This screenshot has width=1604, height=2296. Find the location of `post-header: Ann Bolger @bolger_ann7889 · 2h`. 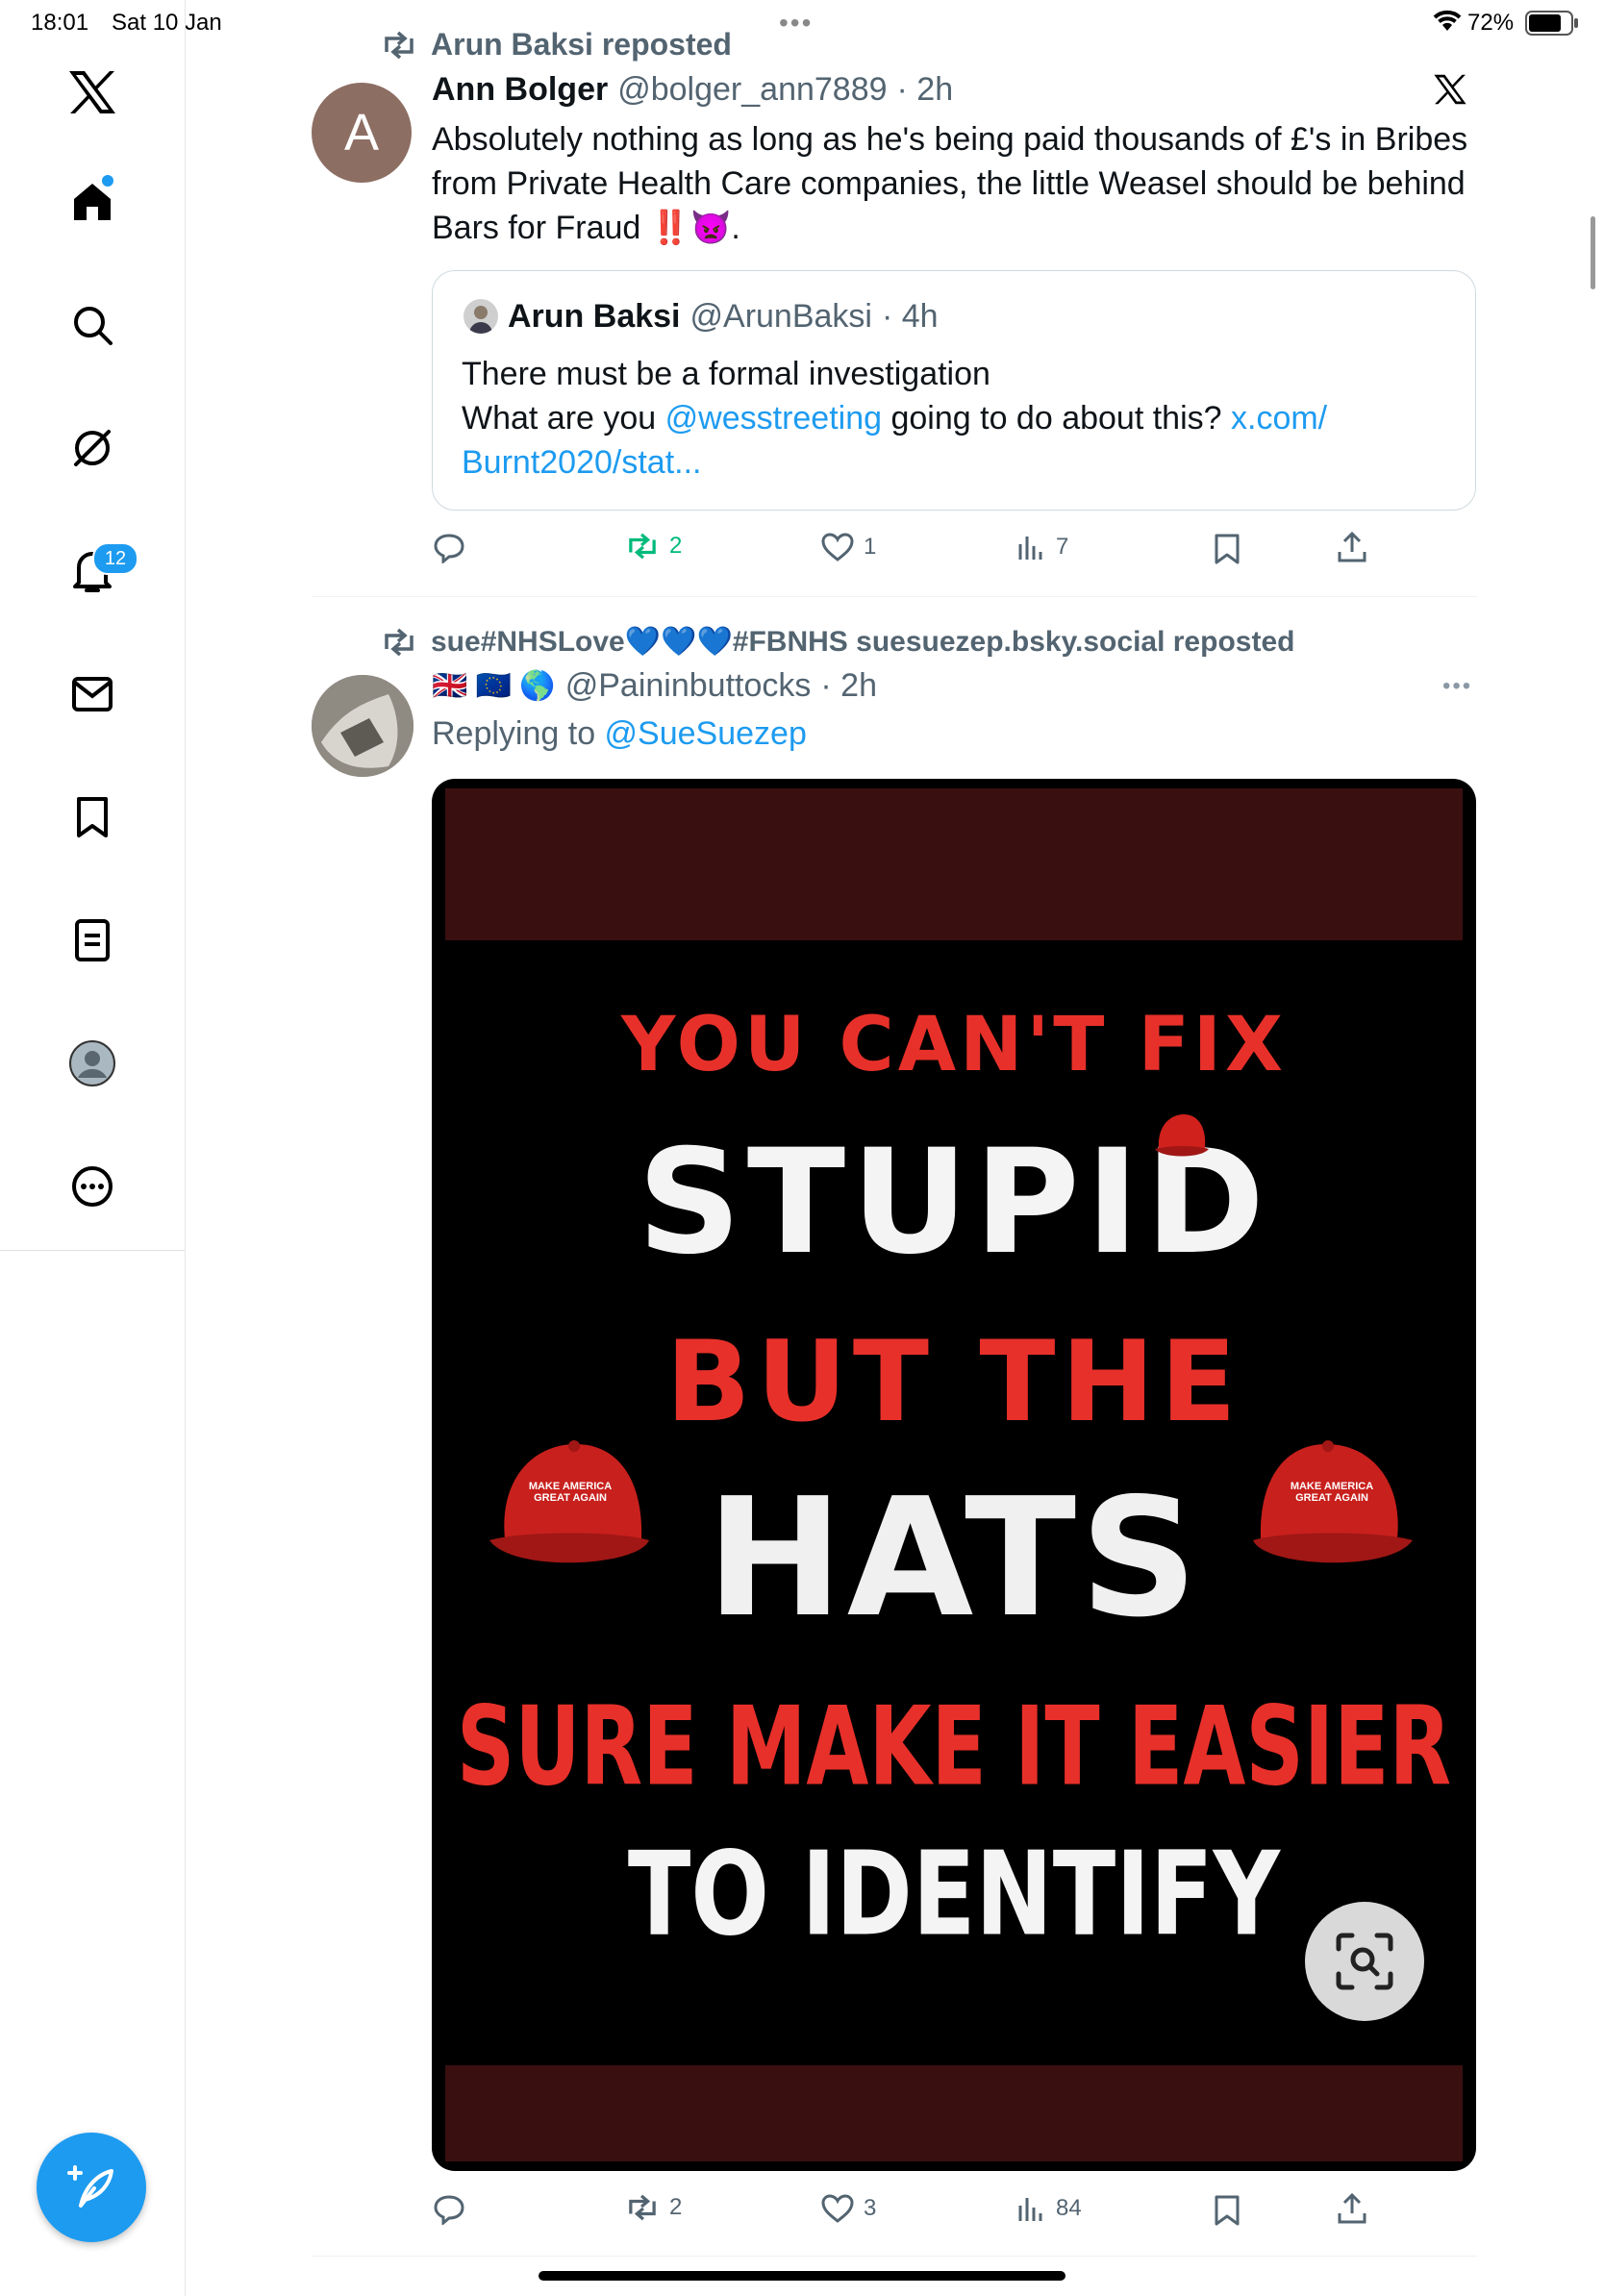

post-header: Ann Bolger @bolger_ann7889 · 2h is located at coordinates (692, 90).